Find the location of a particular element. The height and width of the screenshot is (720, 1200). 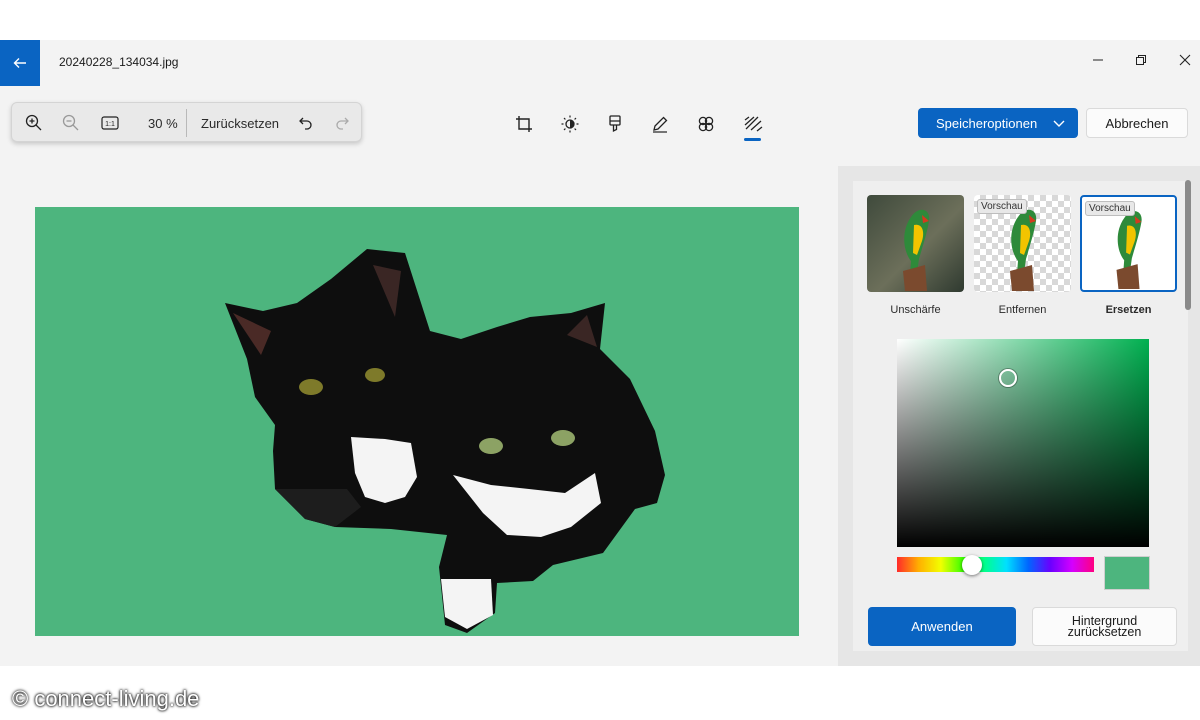

reset-zoom-button: Zurücksetzen is located at coordinates (240, 123).